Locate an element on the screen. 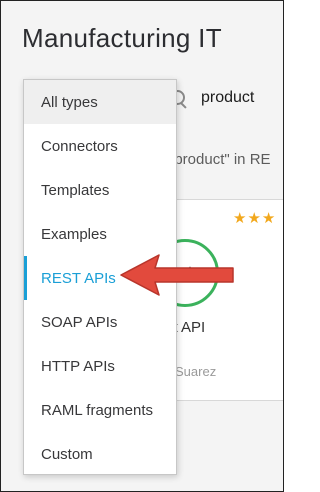 Image resolution: width=320 pixels, height=492 pixels. dropdown-item-examples: Examples is located at coordinates (100, 234).